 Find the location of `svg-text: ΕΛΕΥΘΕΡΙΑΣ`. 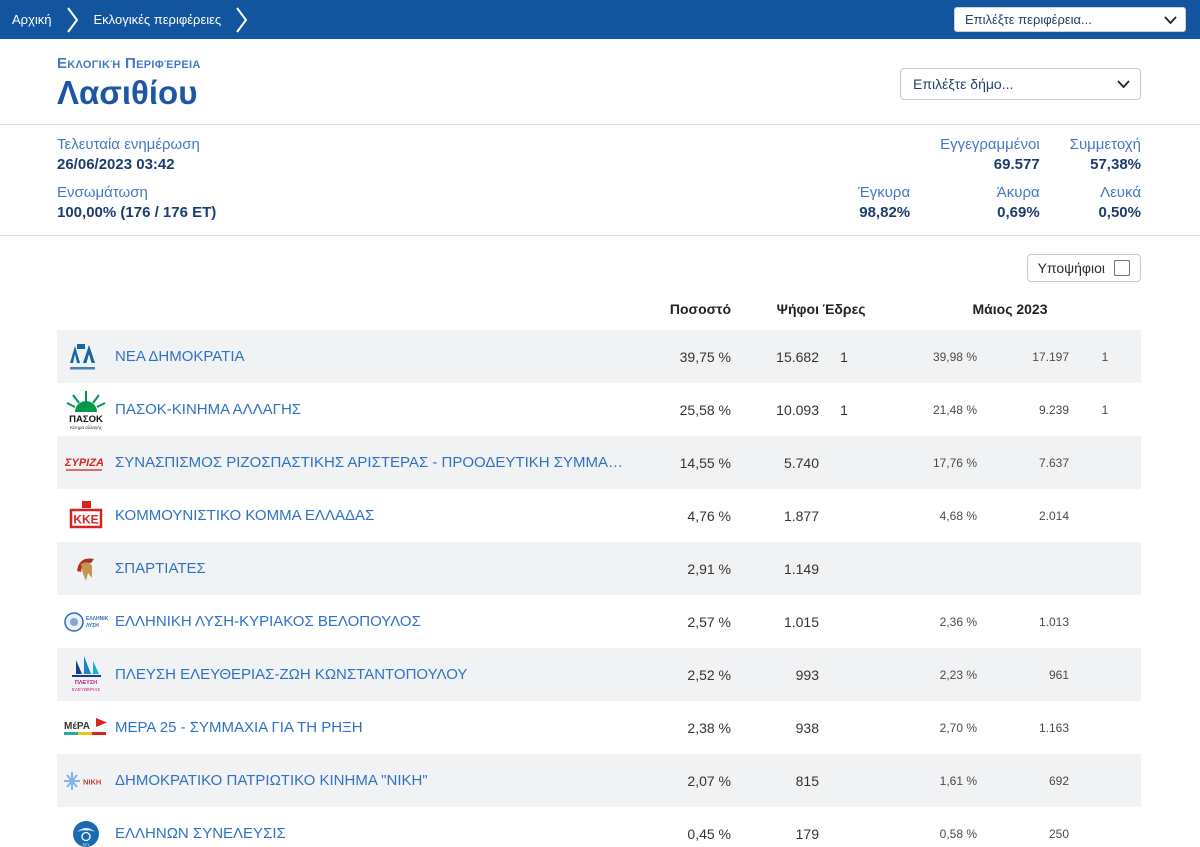

svg-text: ΕΛΕΥΘΕΡΙΑΣ is located at coordinates (86, 689).